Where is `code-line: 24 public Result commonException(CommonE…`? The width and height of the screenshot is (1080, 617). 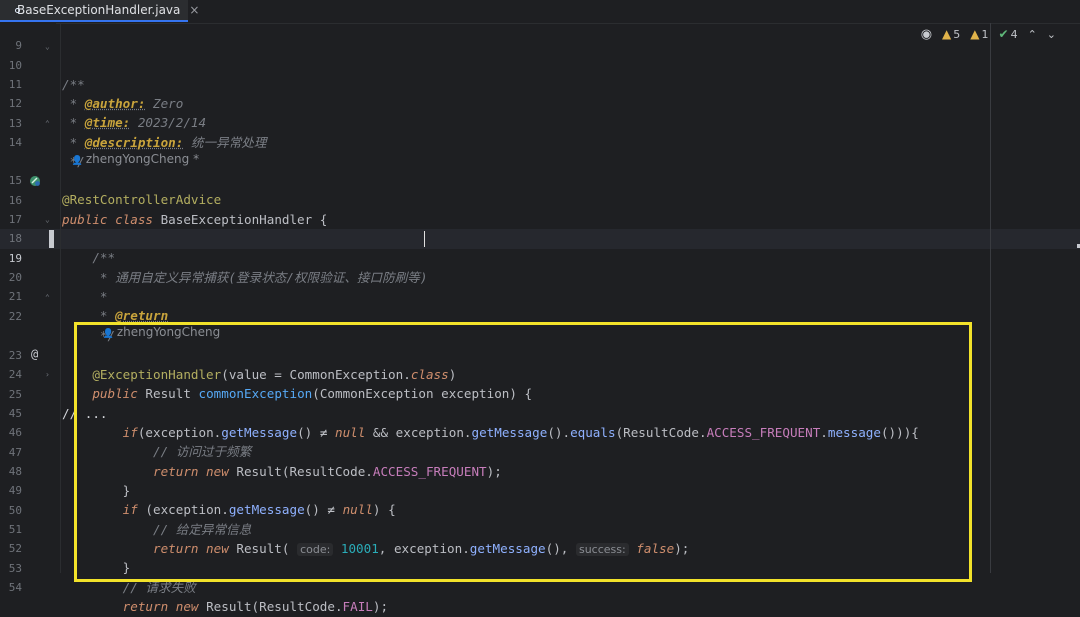
code-line: 24 public Result commonException(CommonE… is located at coordinates (540, 373).